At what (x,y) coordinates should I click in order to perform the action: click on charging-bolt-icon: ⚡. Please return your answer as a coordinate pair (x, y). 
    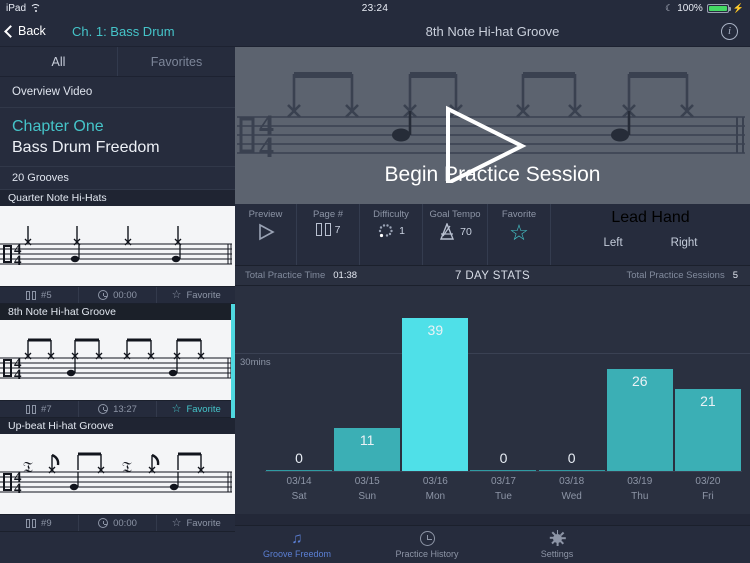
    Looking at the image, I should click on (738, 7).